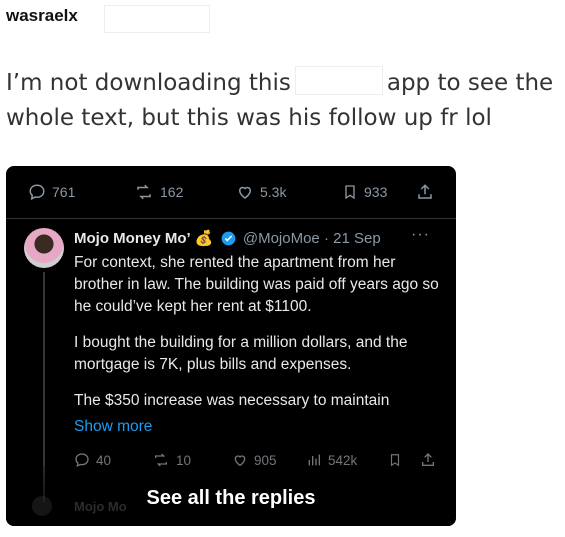  Describe the element at coordinates (157, 19) in the screenshot. I see `redacted-handle` at that location.